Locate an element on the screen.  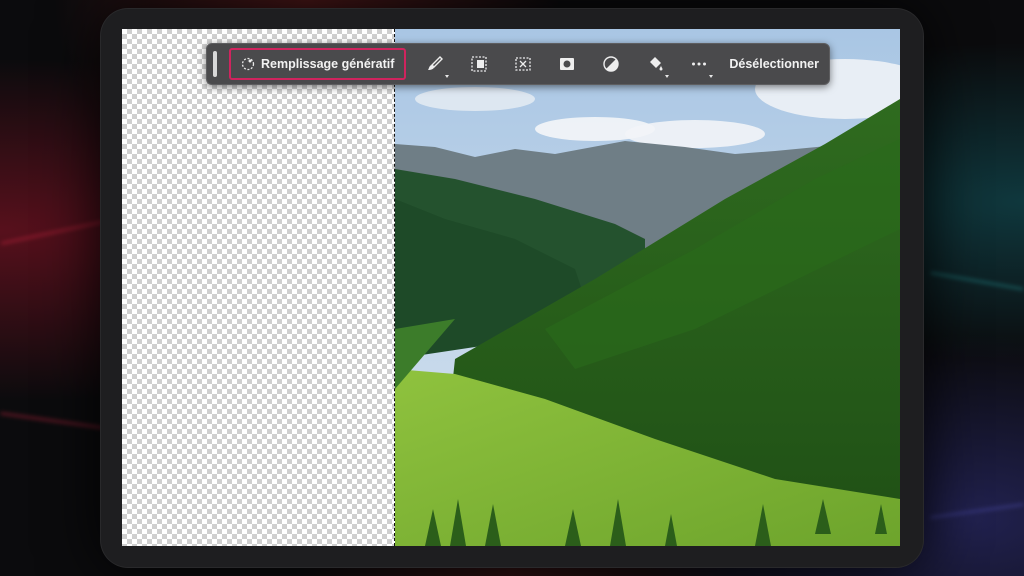
transform-selection-icon is located at coordinates (479, 64).